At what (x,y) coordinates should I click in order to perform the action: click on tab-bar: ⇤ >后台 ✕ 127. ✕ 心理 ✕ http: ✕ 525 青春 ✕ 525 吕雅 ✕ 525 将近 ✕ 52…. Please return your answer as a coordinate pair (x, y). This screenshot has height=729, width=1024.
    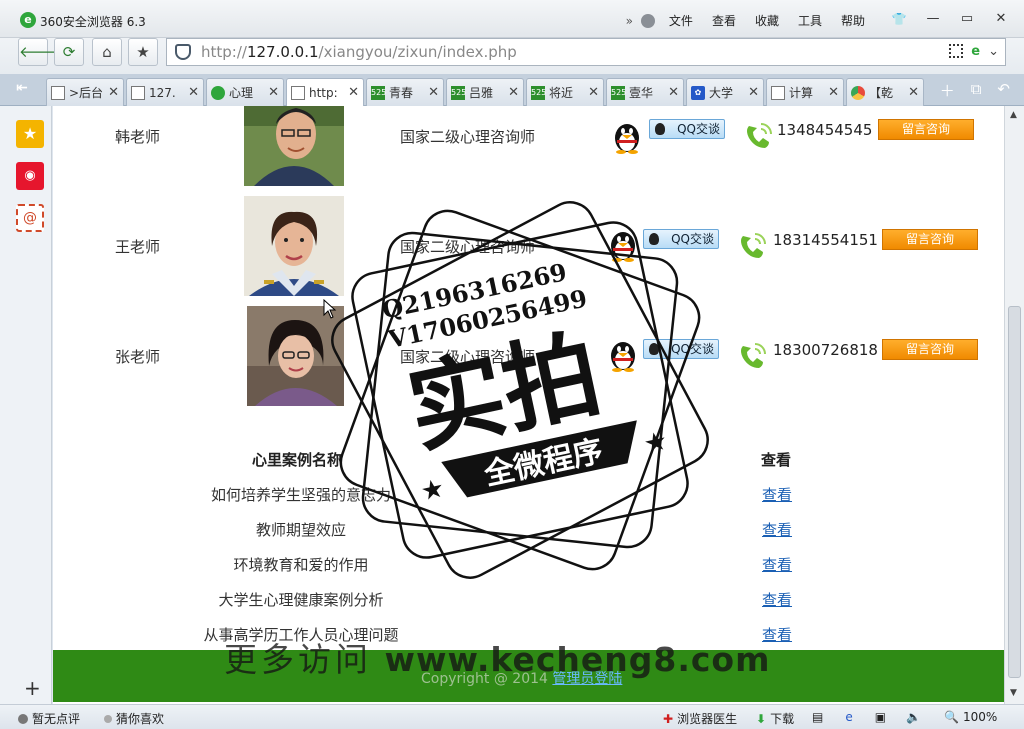
    Looking at the image, I should click on (512, 90).